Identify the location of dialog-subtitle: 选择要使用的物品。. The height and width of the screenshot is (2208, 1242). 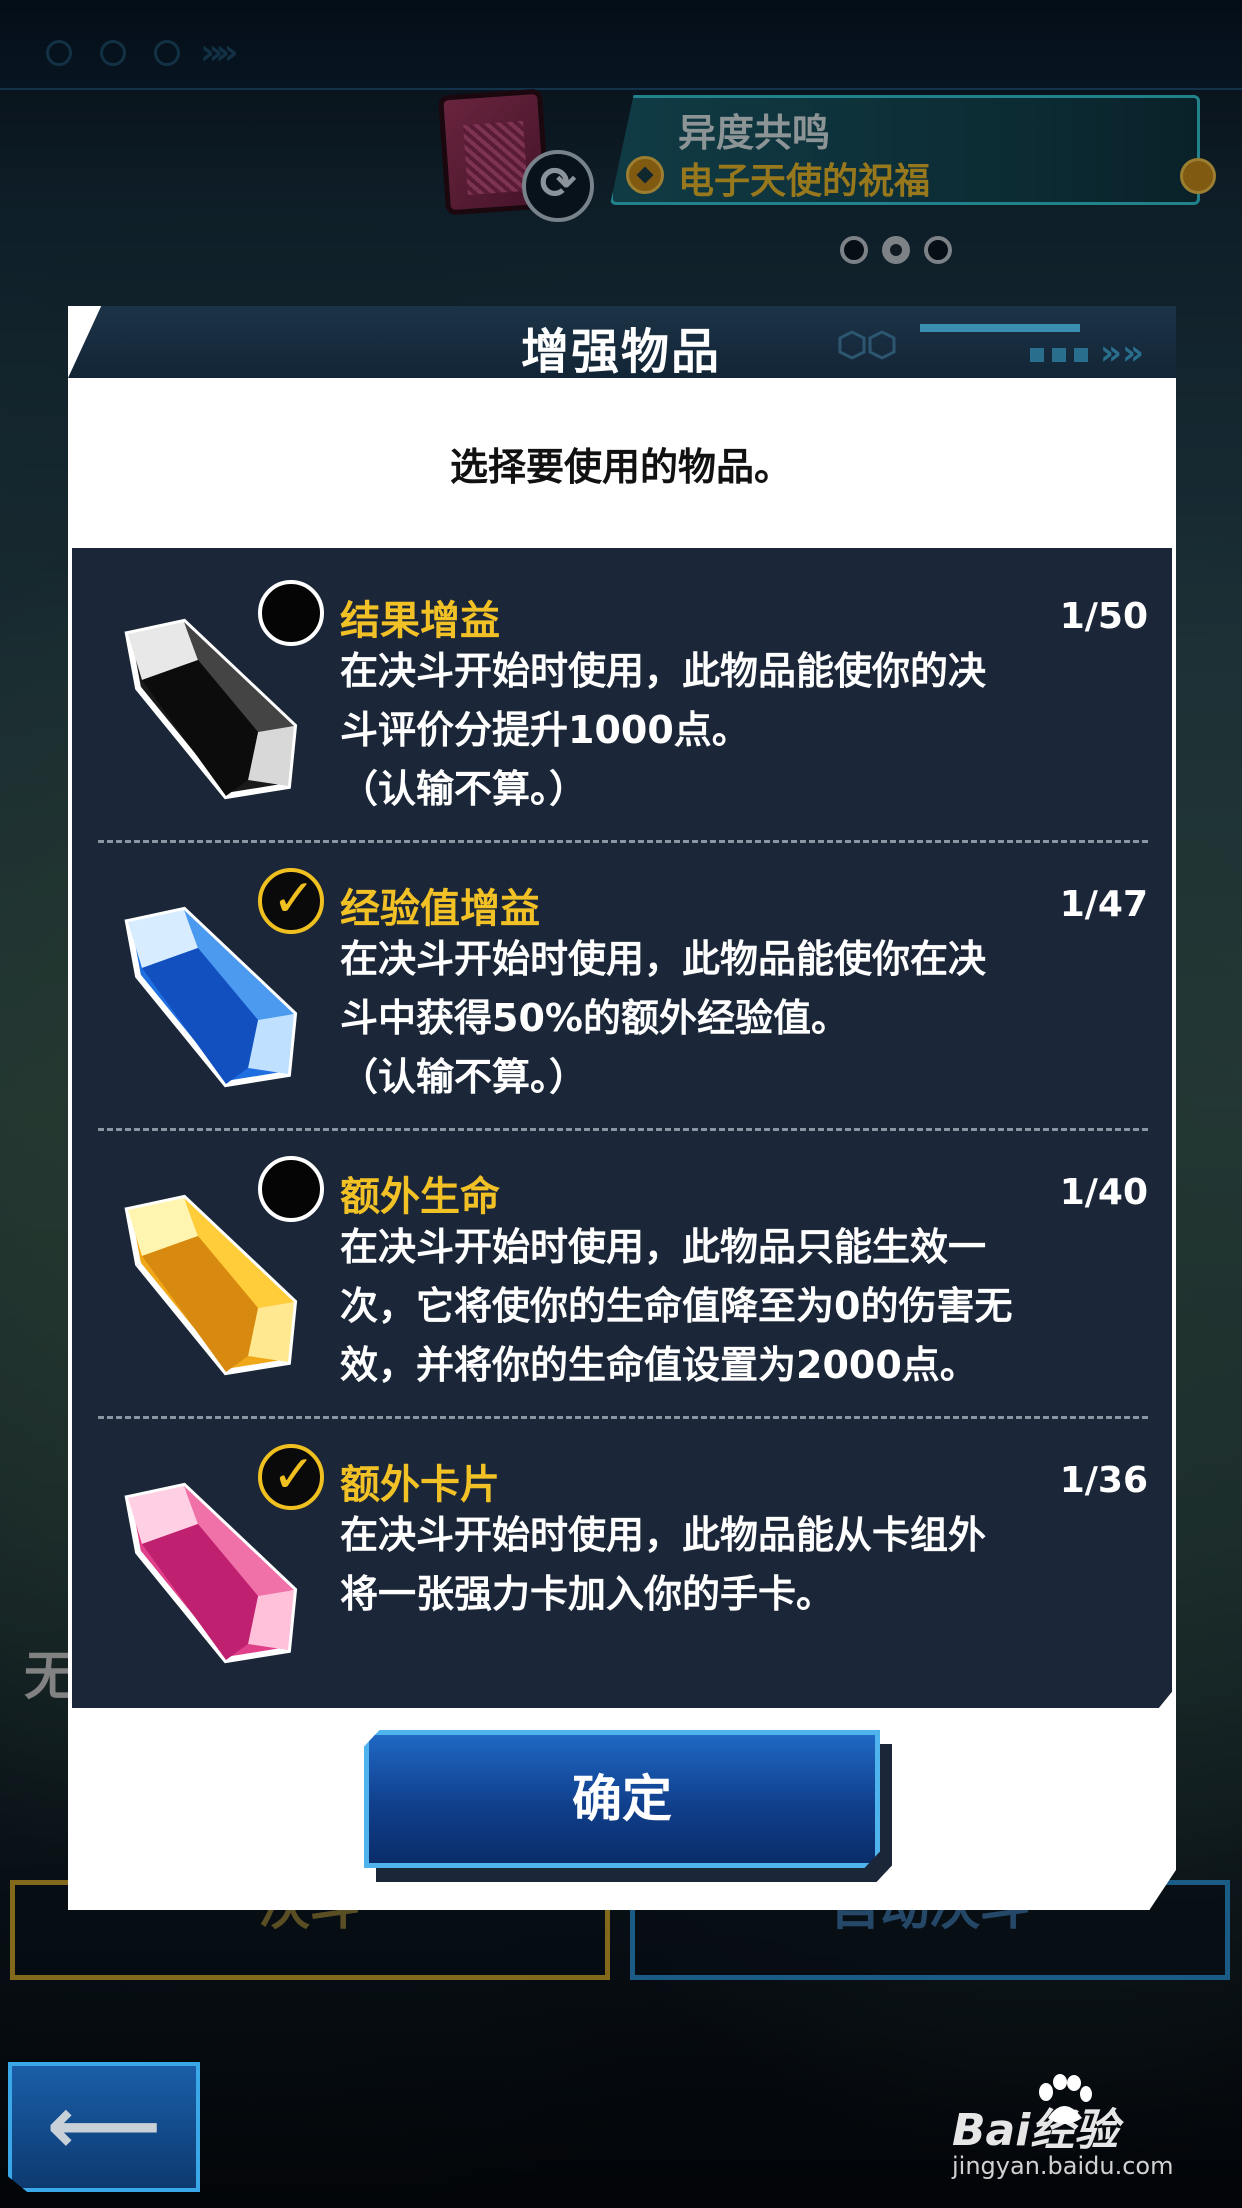
(620, 467).